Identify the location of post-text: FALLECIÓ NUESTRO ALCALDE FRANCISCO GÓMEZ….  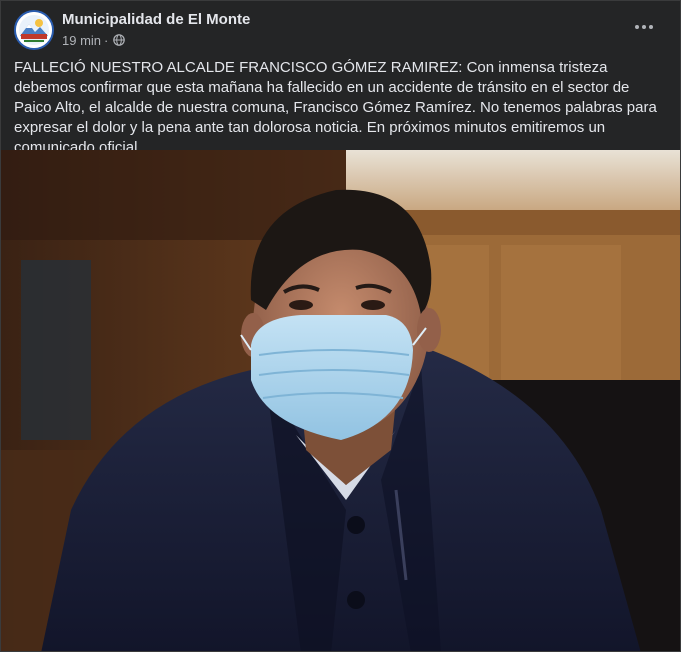
(335, 107).